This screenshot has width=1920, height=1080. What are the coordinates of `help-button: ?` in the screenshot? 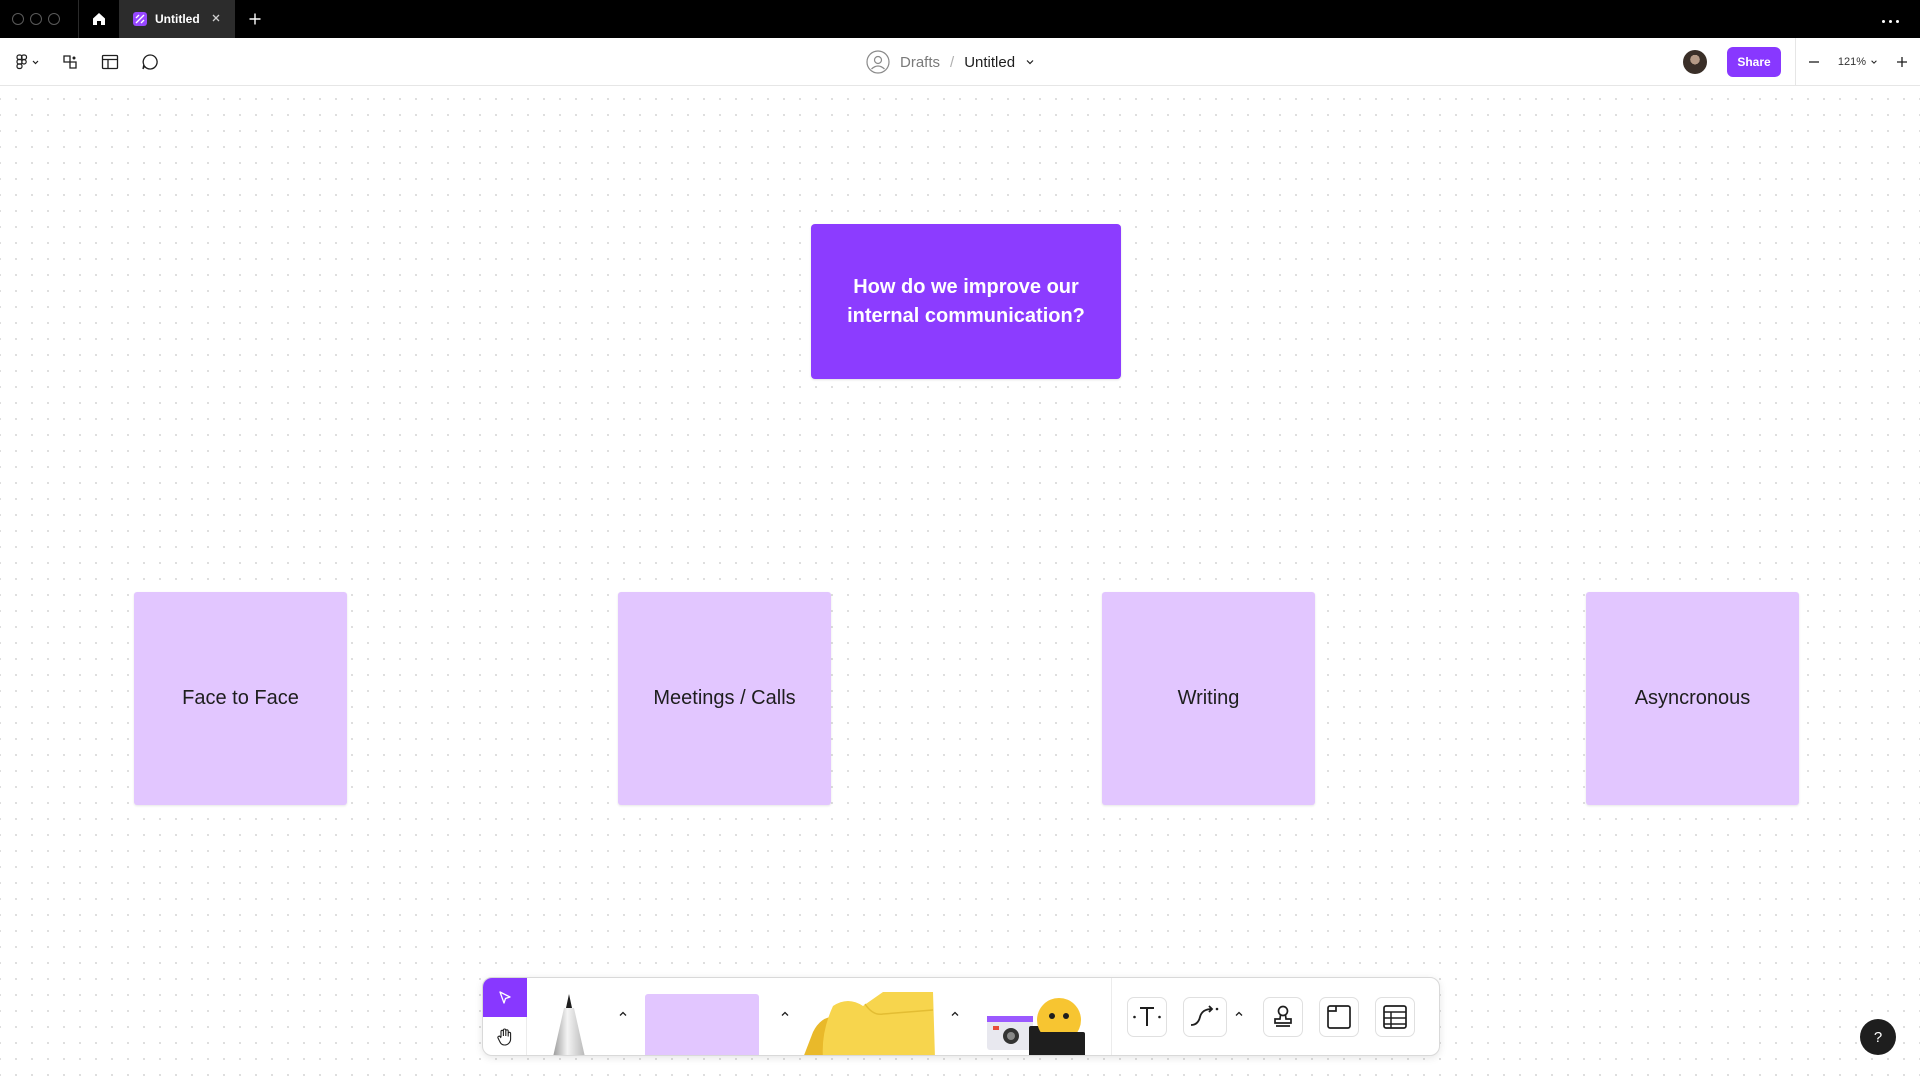 It's located at (1878, 1037).